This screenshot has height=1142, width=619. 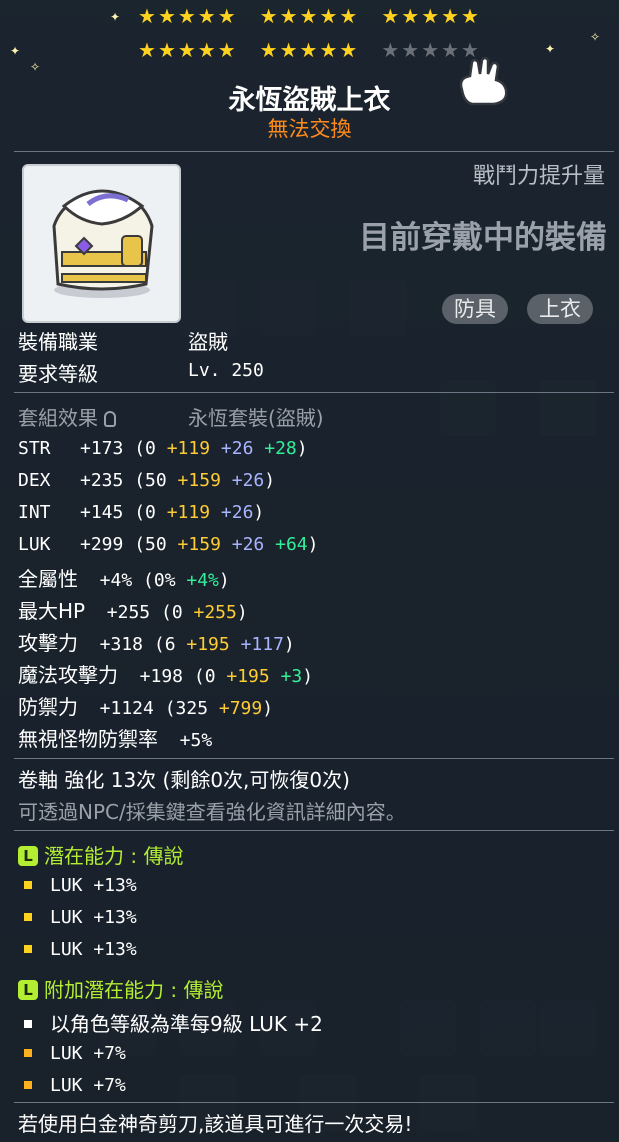 I want to click on combat-power-label: 戰鬥力提升量, so click(x=538, y=176).